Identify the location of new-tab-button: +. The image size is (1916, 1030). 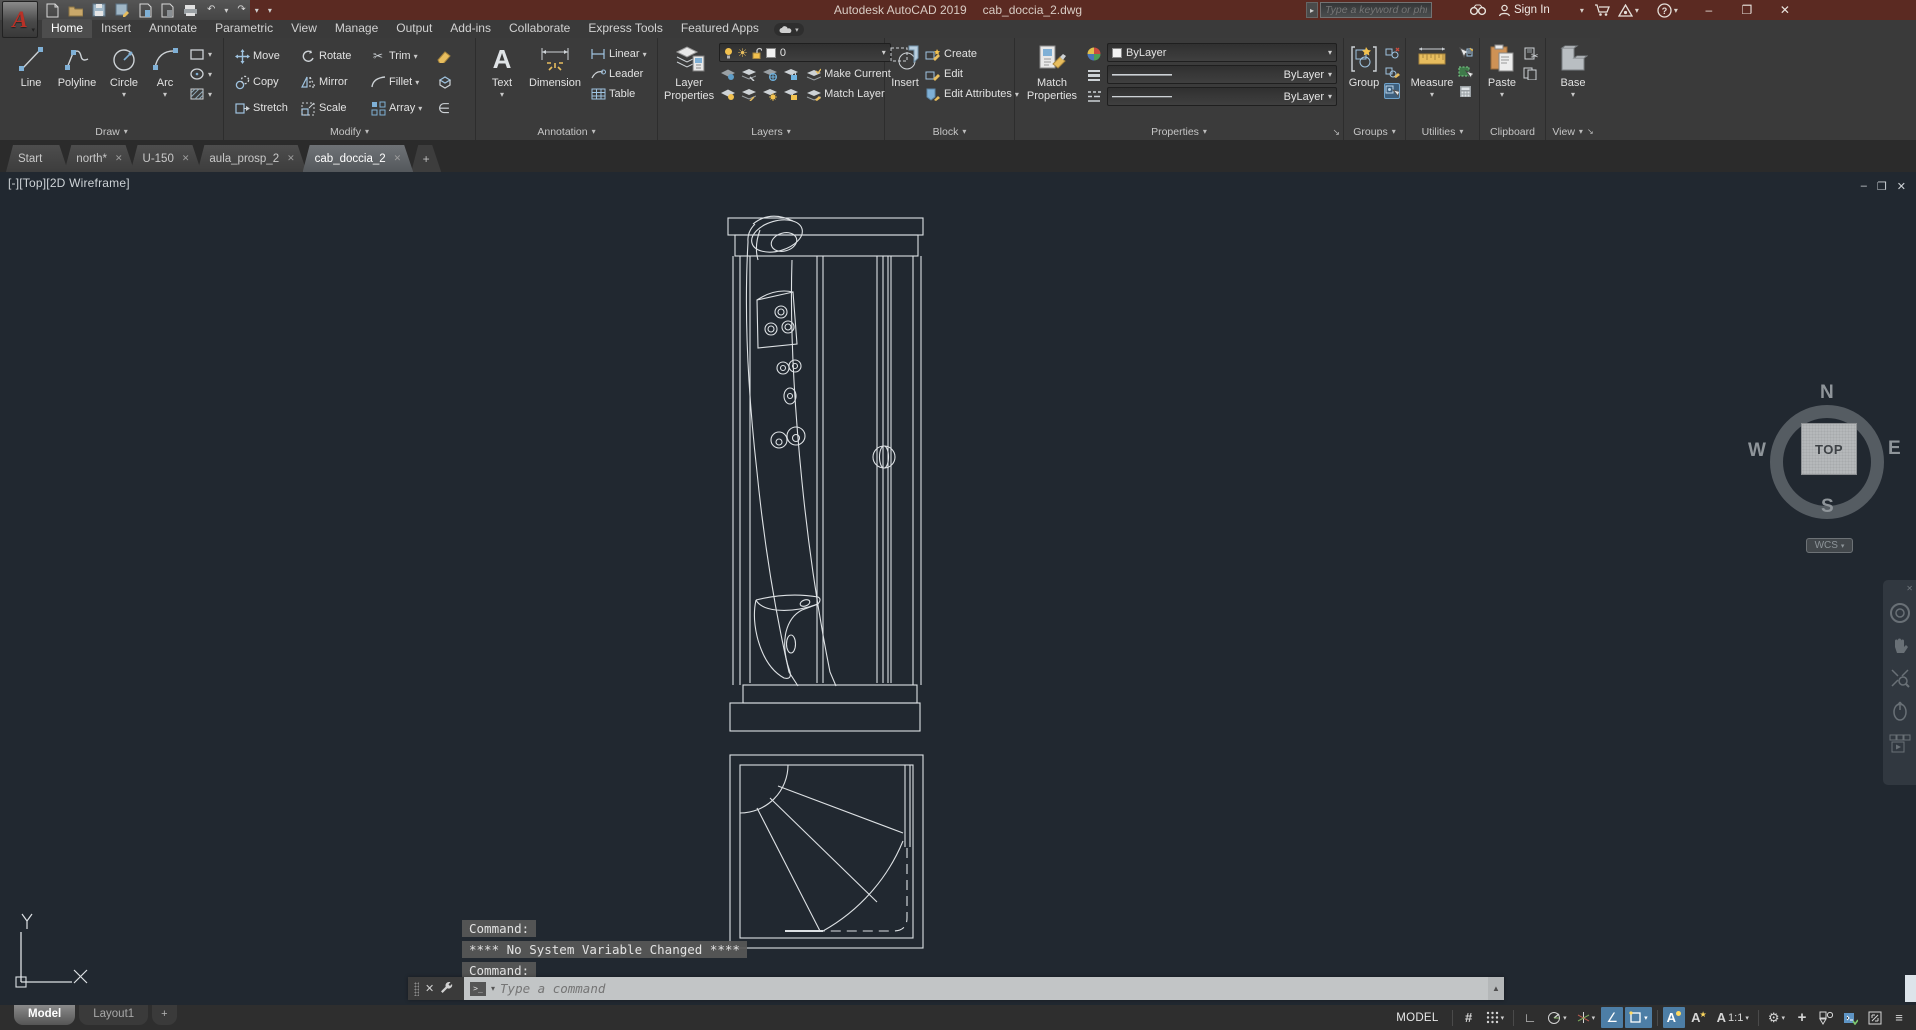
(426, 158).